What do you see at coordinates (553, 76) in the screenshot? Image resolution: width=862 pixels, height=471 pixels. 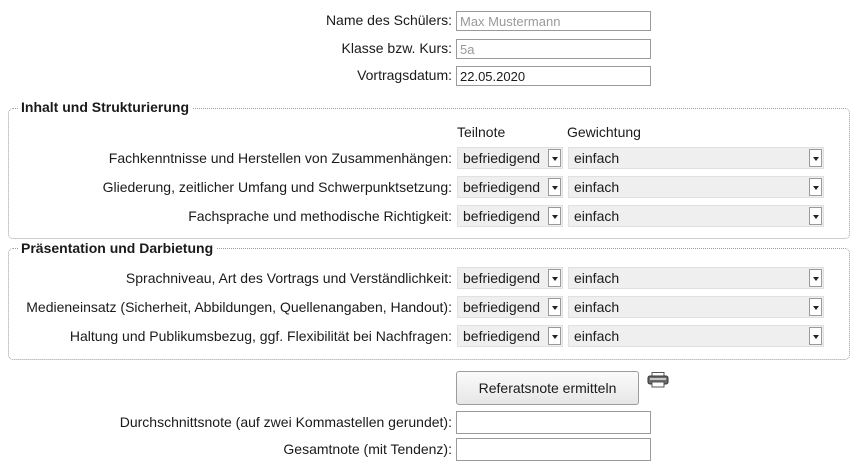 I see `date-input` at bounding box center [553, 76].